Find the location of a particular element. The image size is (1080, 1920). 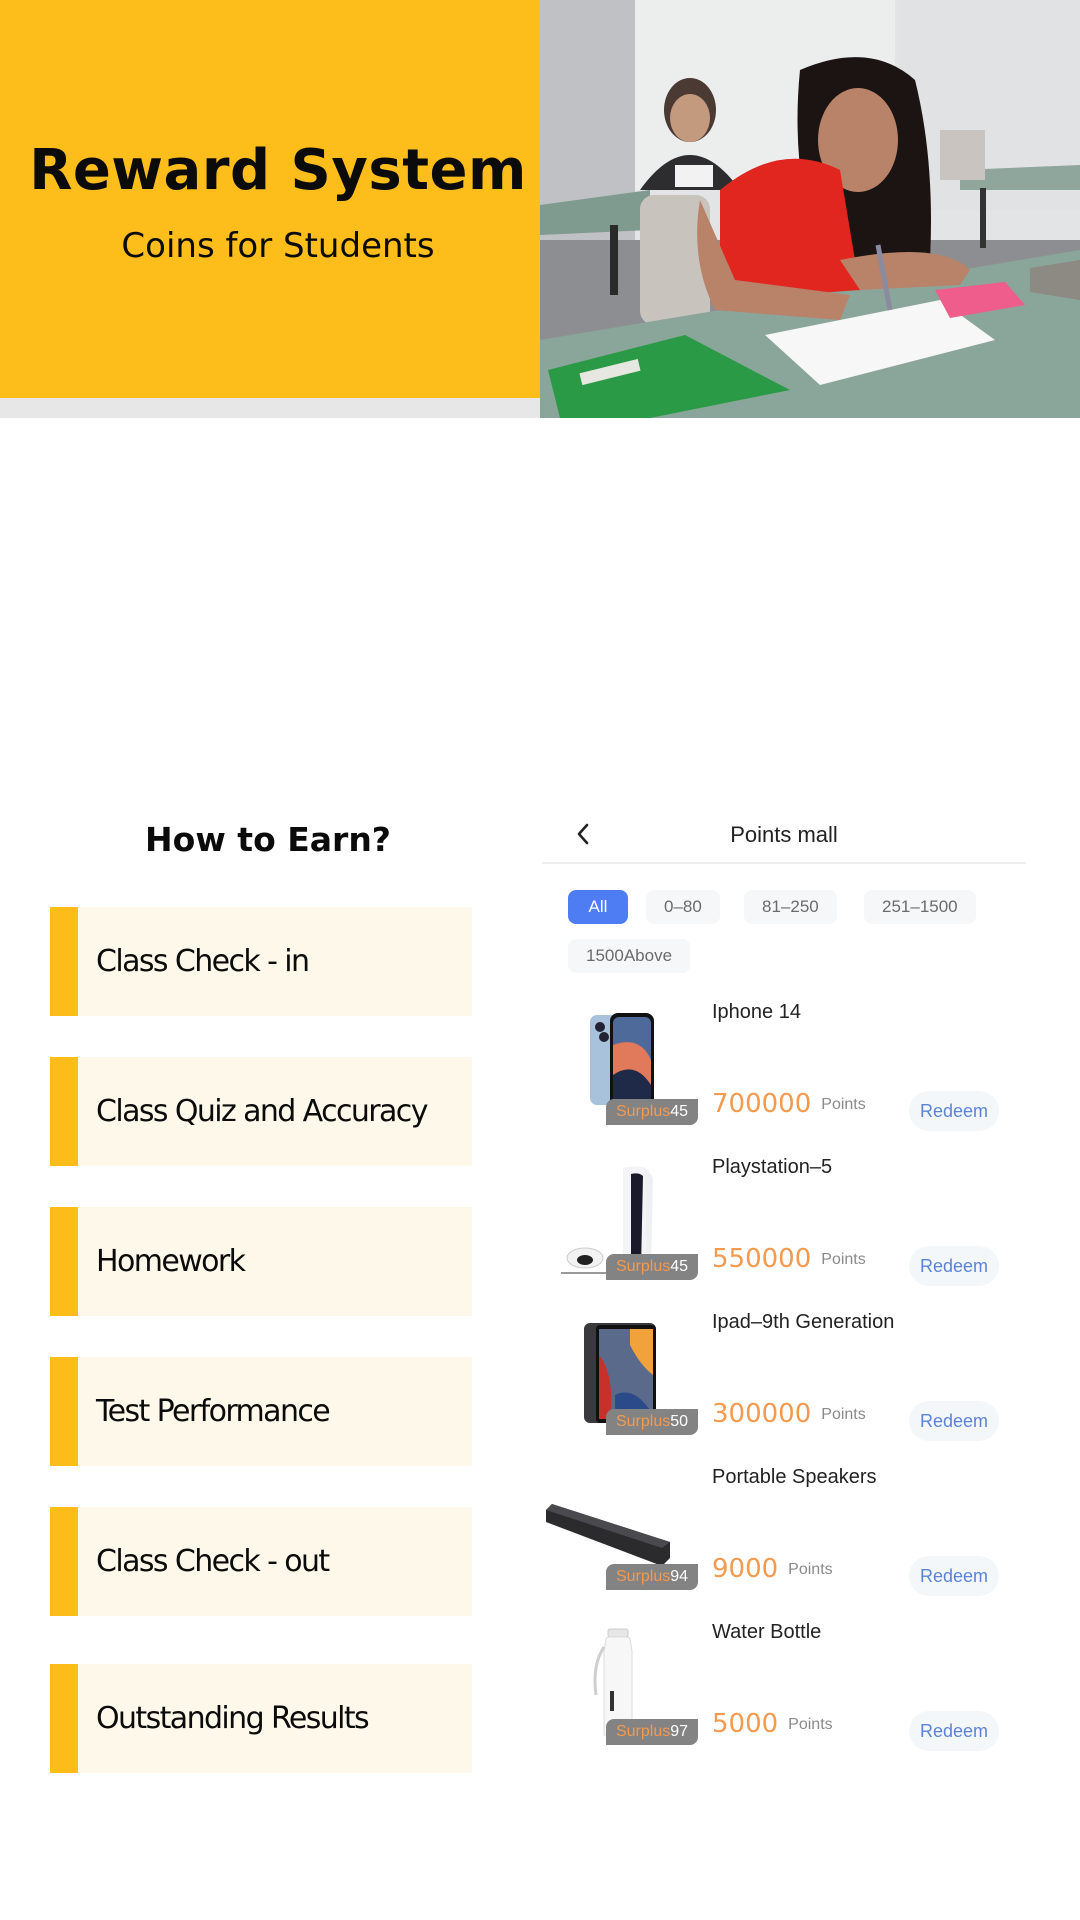

product-name: Water Bottle is located at coordinates (767, 1632).